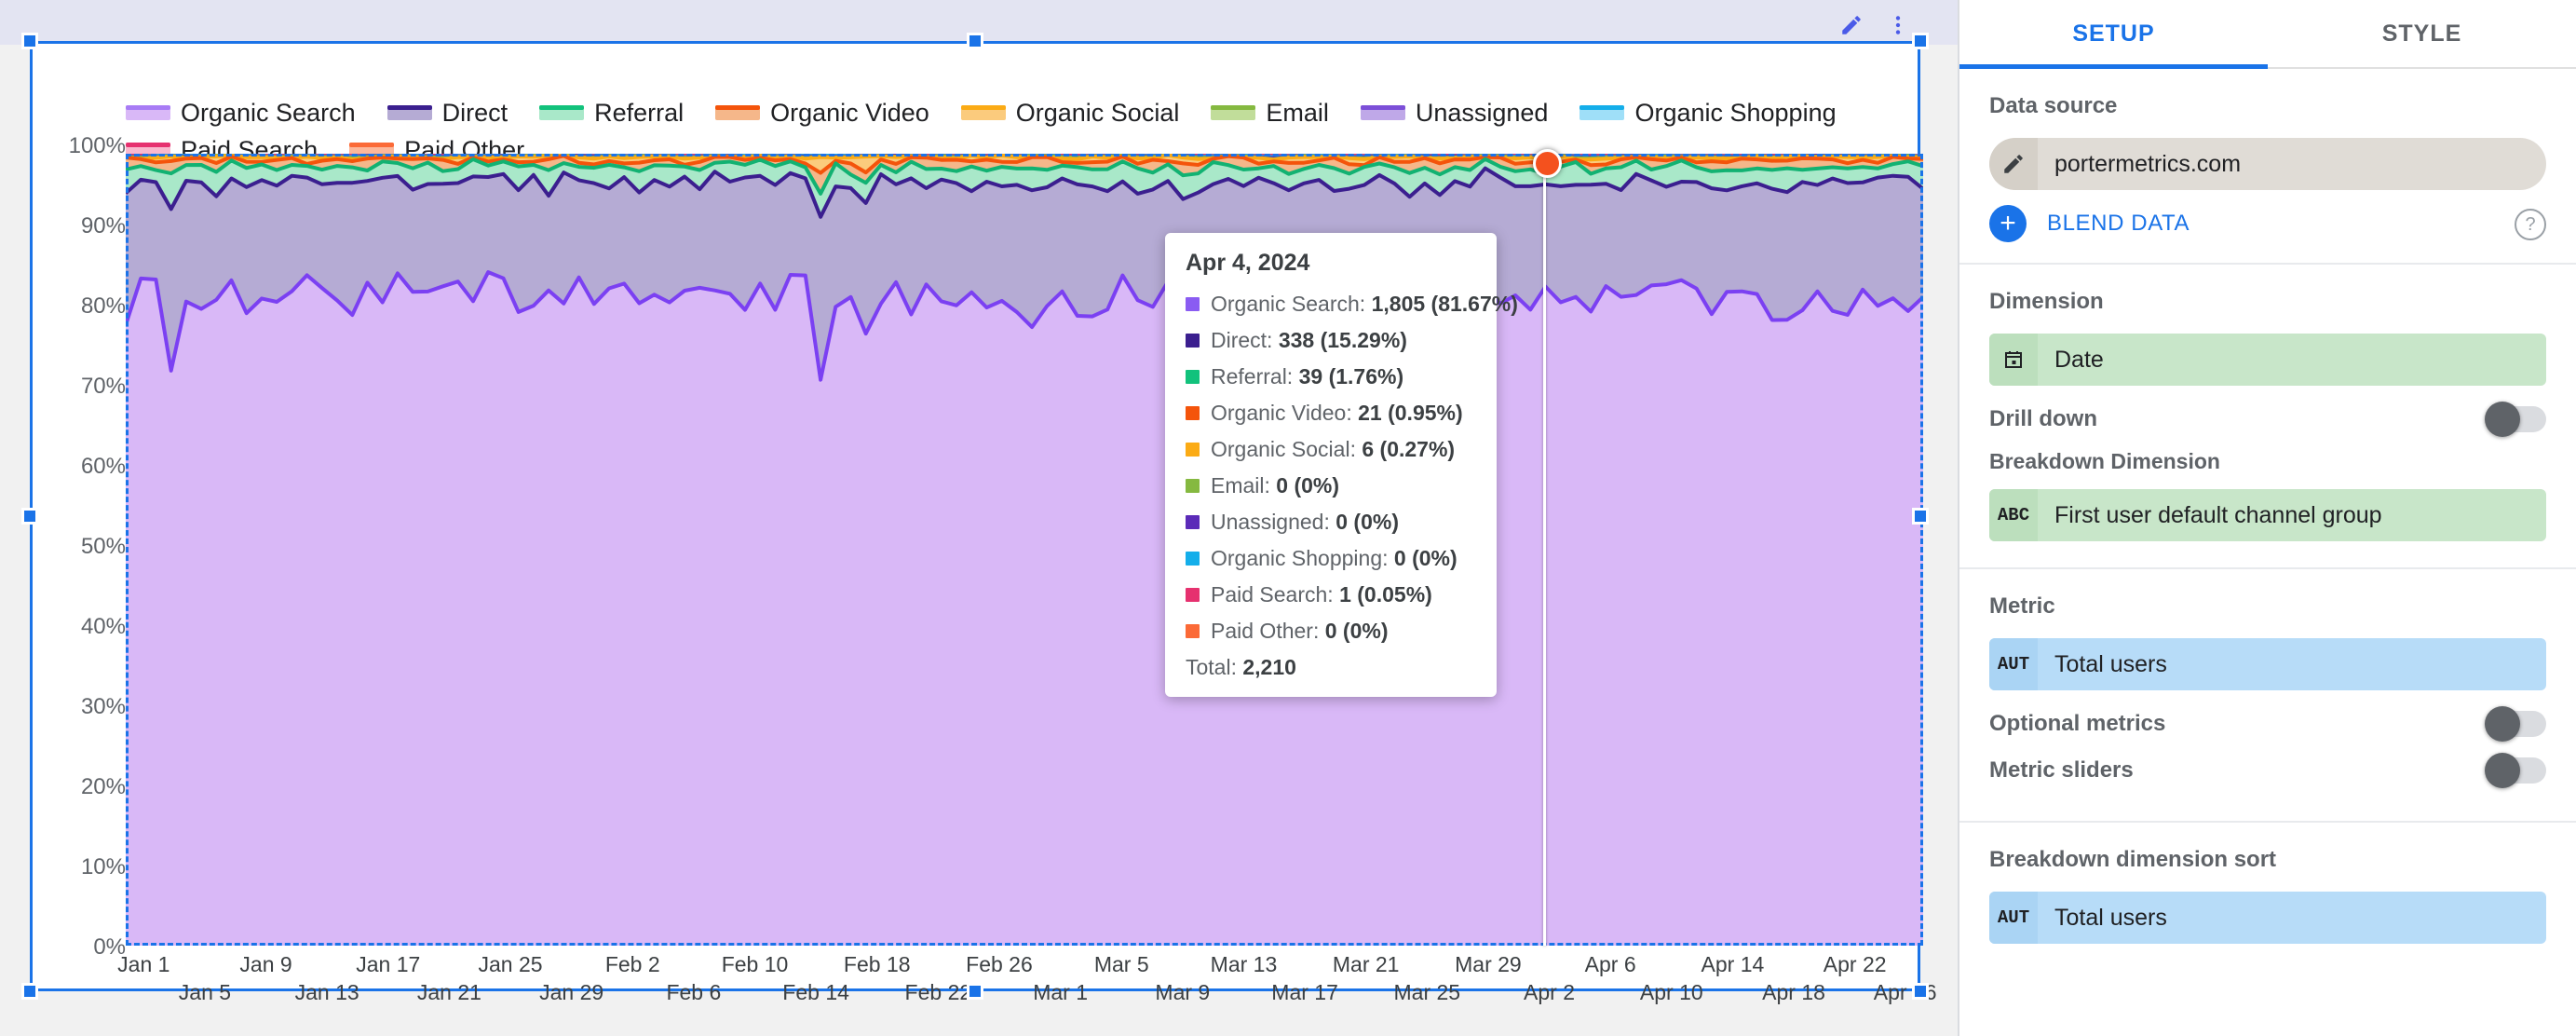 The height and width of the screenshot is (1036, 2576). I want to click on x-tick: Feb 6, so click(694, 992).